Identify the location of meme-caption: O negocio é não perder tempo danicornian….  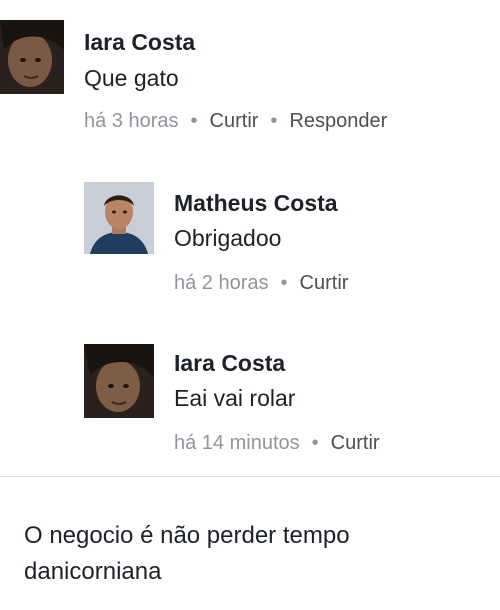
(187, 553).